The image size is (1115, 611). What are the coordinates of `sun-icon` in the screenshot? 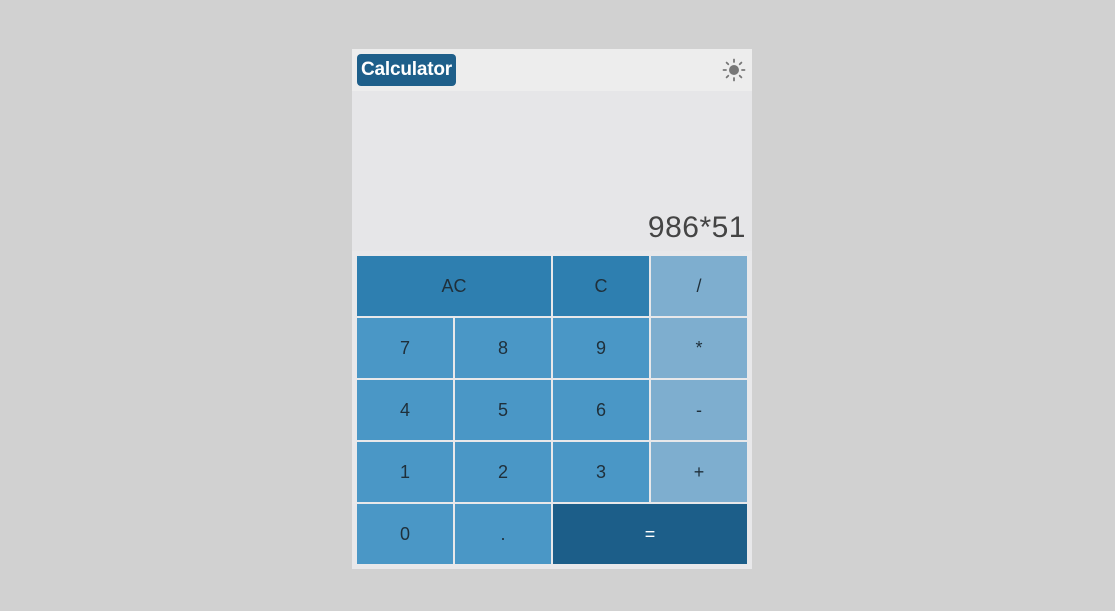 It's located at (734, 70).